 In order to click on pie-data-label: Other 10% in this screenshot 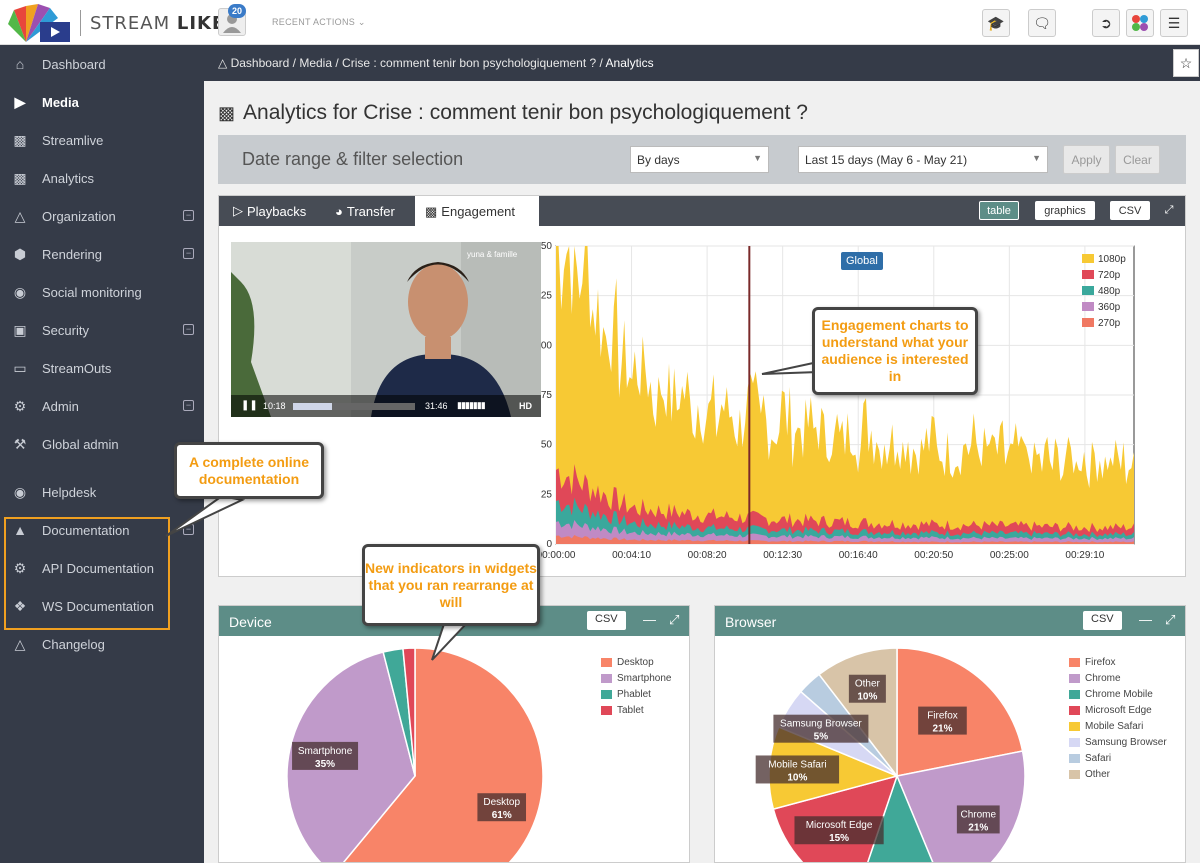, I will do `click(867, 688)`.